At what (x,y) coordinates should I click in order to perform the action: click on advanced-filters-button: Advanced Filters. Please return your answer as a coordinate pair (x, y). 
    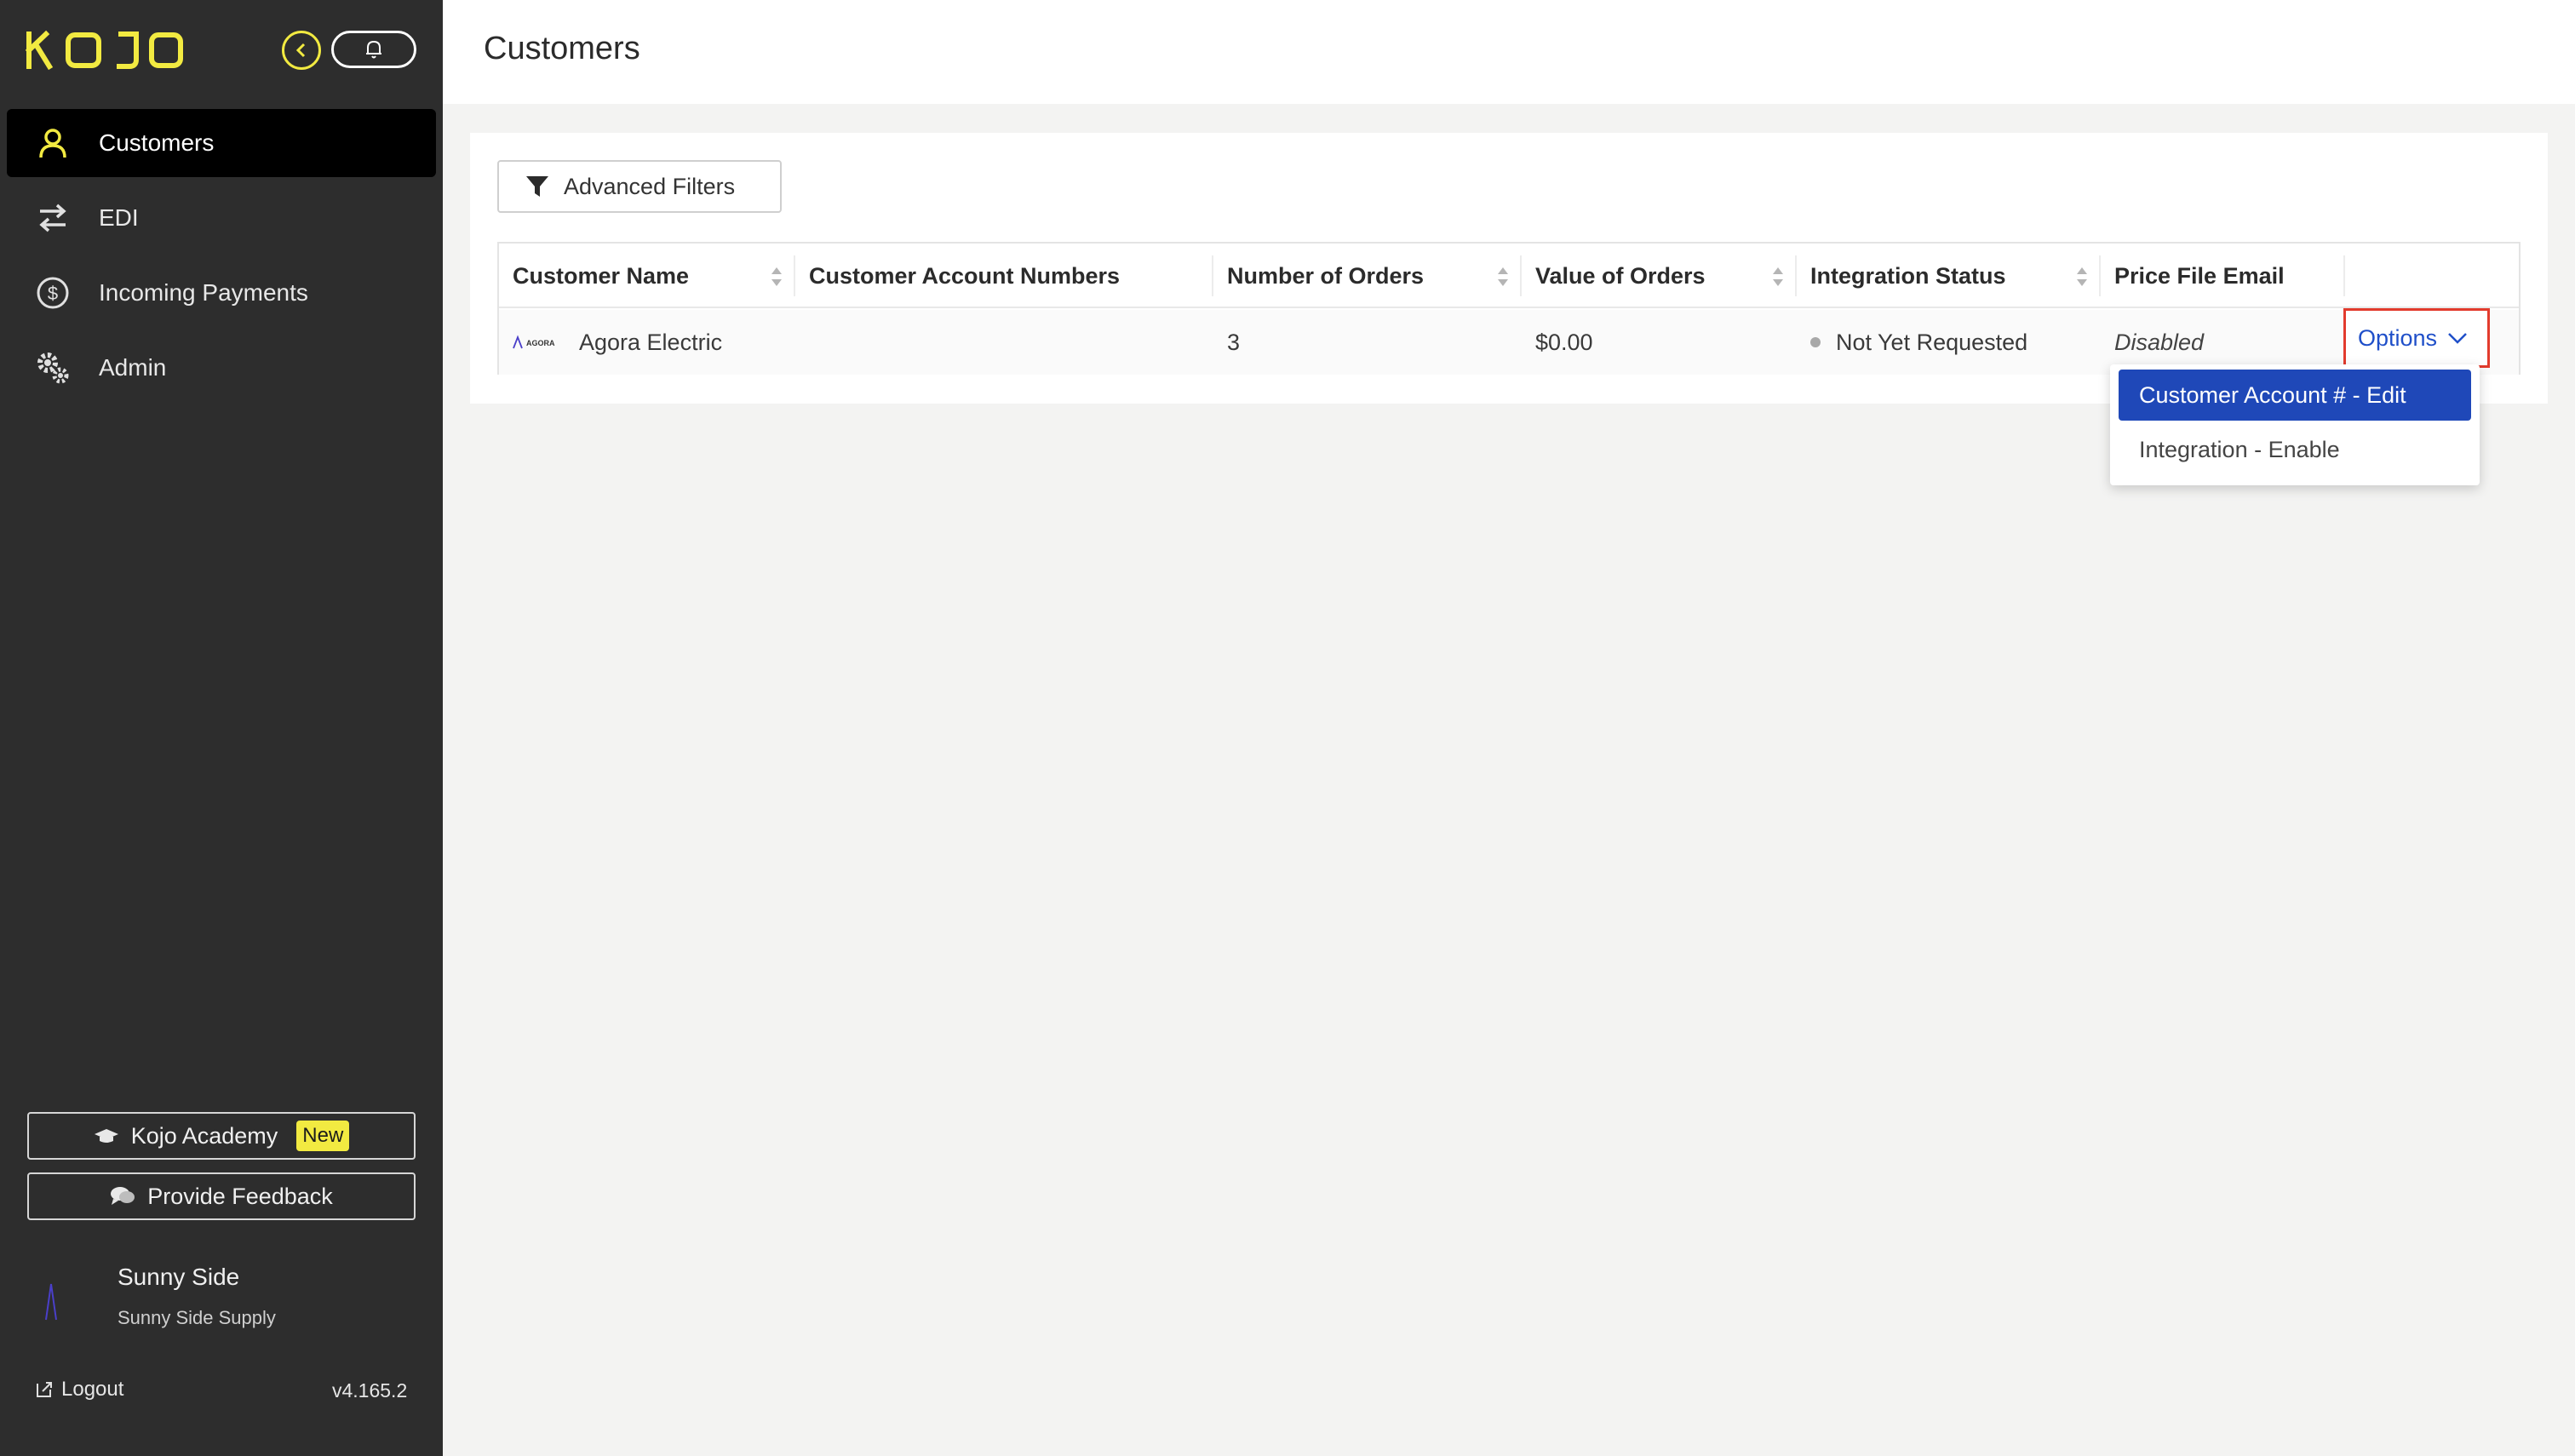
    Looking at the image, I should click on (639, 186).